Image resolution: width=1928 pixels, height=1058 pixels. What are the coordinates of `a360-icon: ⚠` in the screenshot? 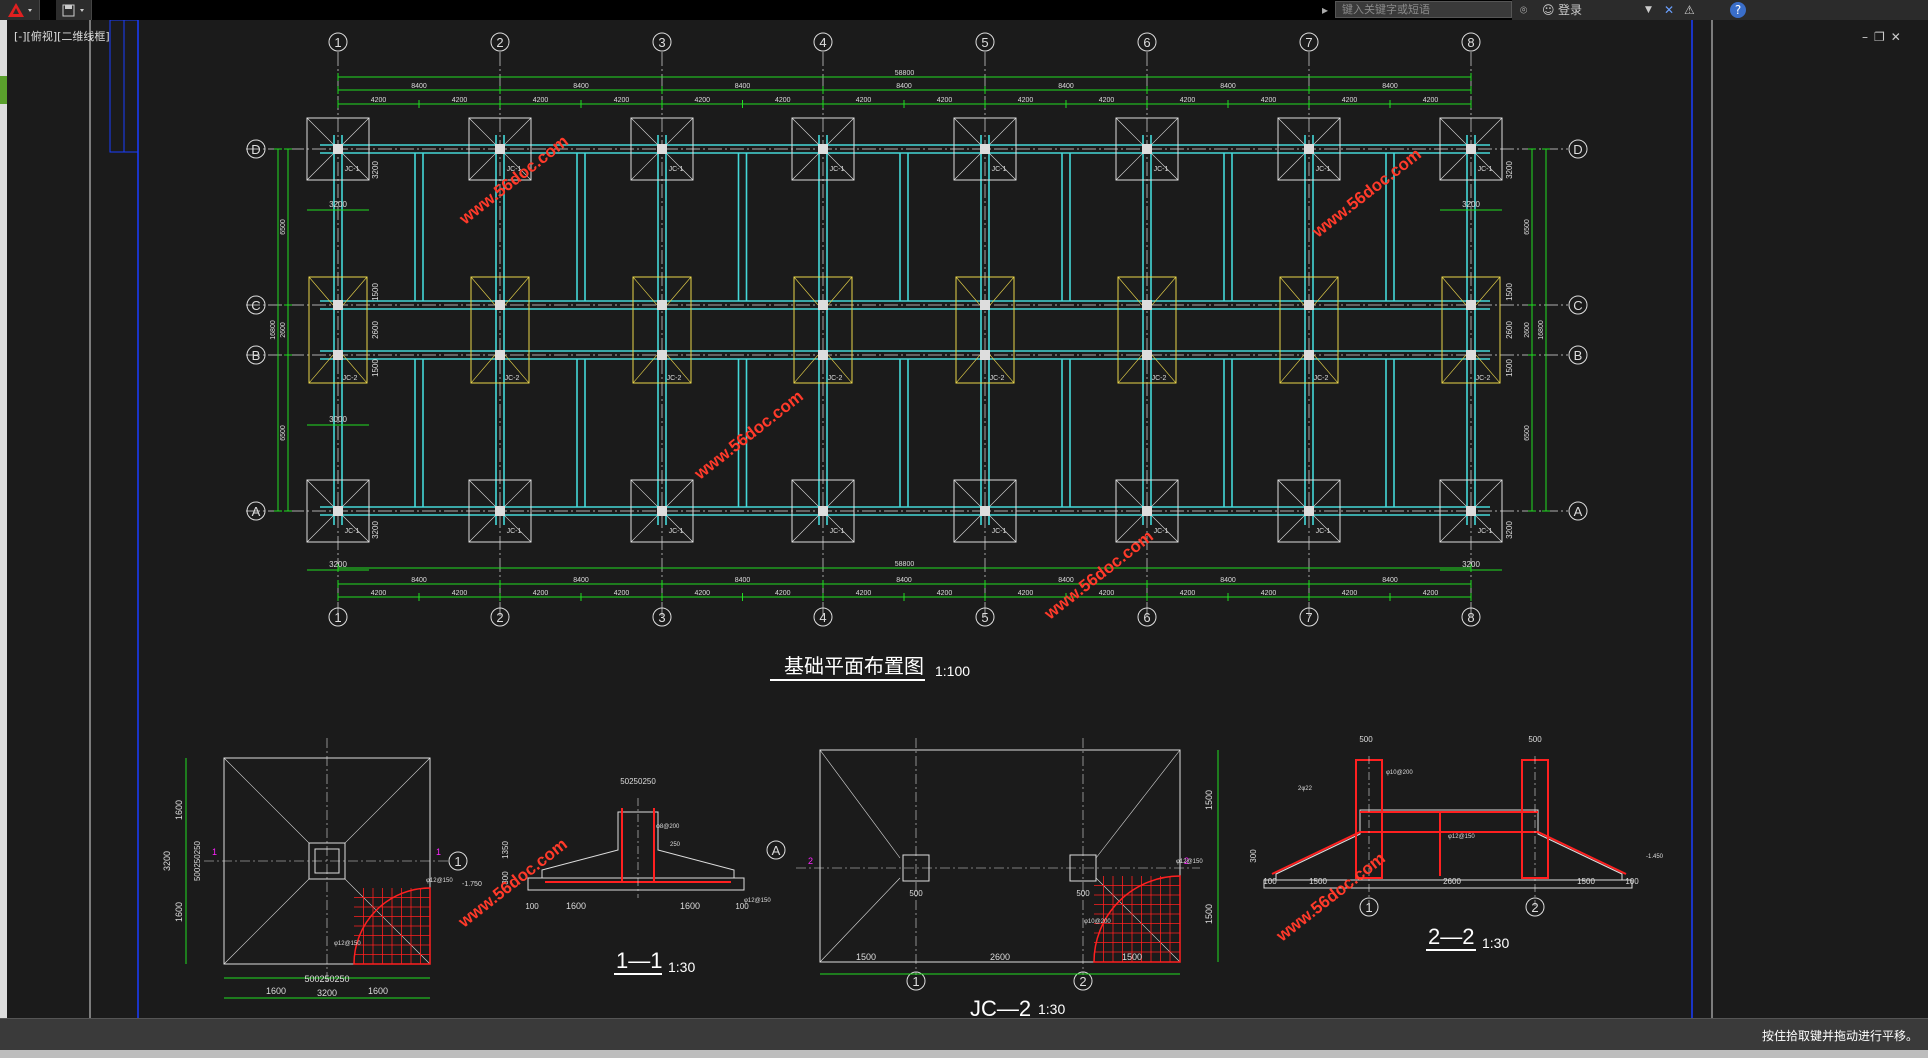 It's located at (1689, 10).